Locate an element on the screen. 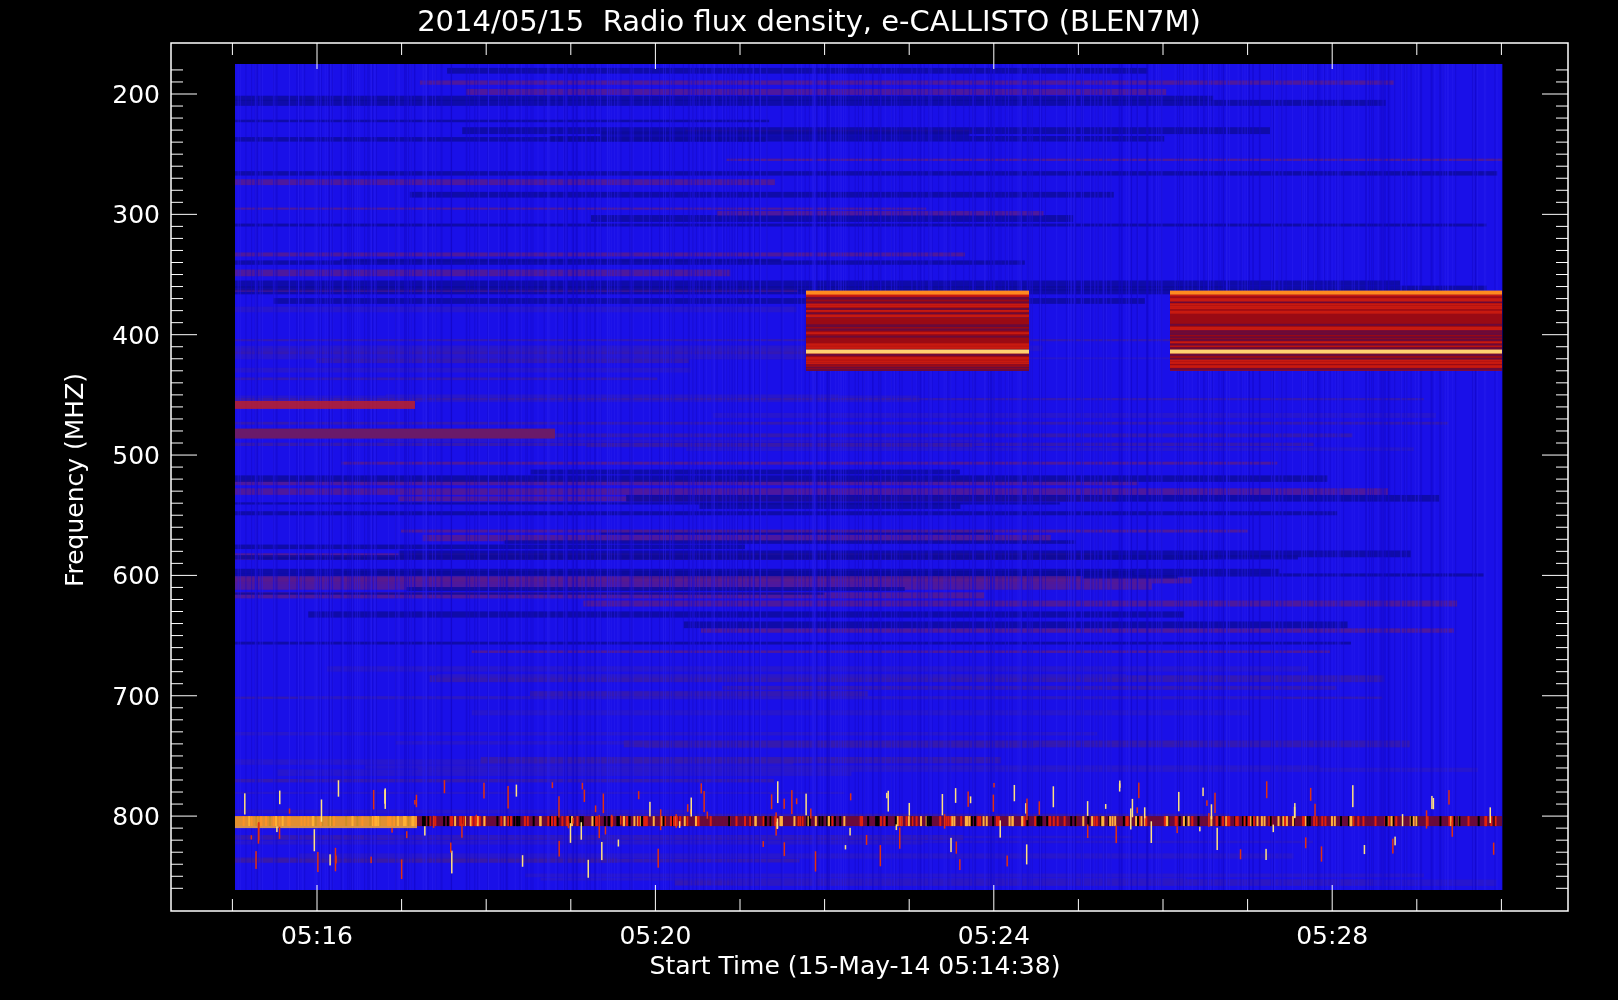  y-tick-label: 400 is located at coordinates (136, 335).